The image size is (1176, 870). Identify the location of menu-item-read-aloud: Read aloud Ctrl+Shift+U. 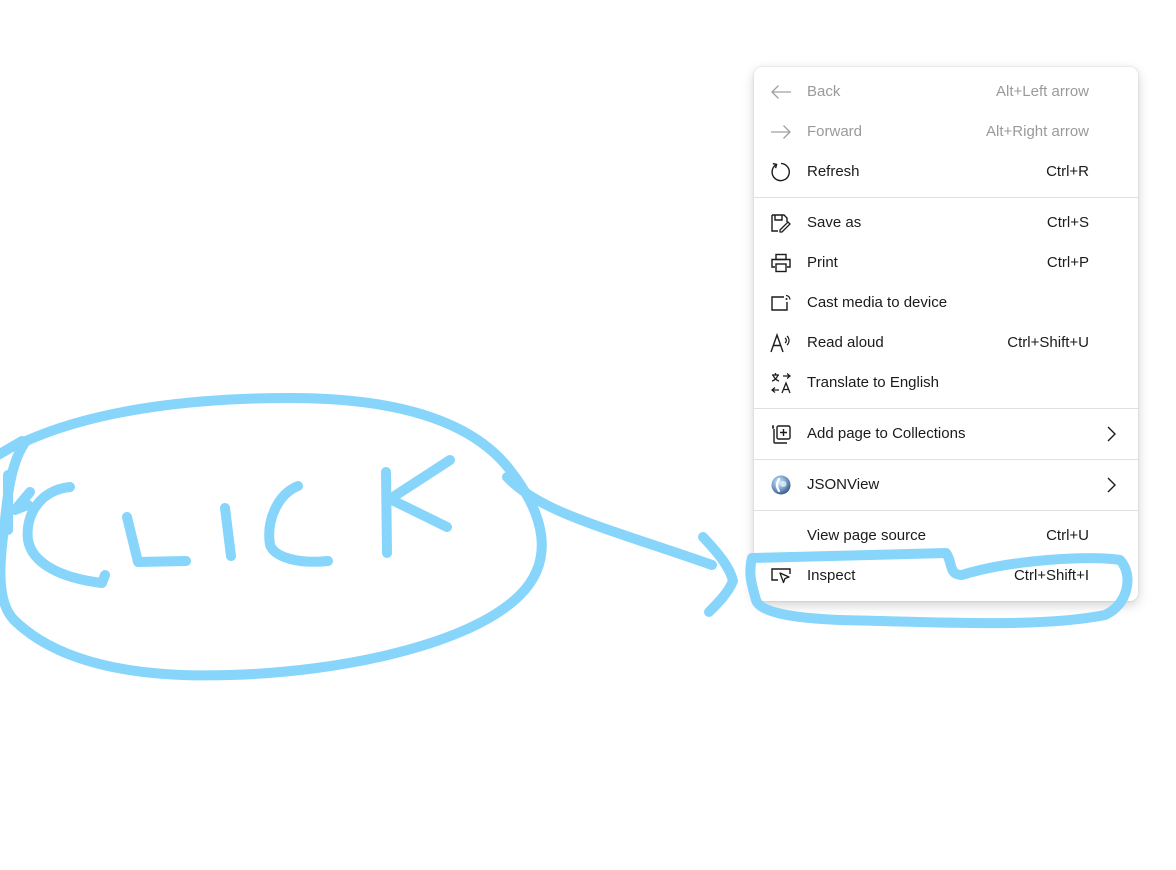
(946, 343).